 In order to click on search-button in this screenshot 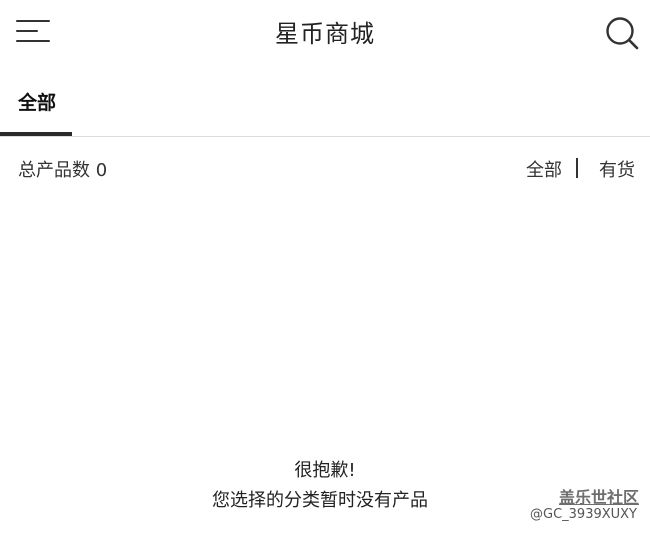, I will do `click(622, 33)`.